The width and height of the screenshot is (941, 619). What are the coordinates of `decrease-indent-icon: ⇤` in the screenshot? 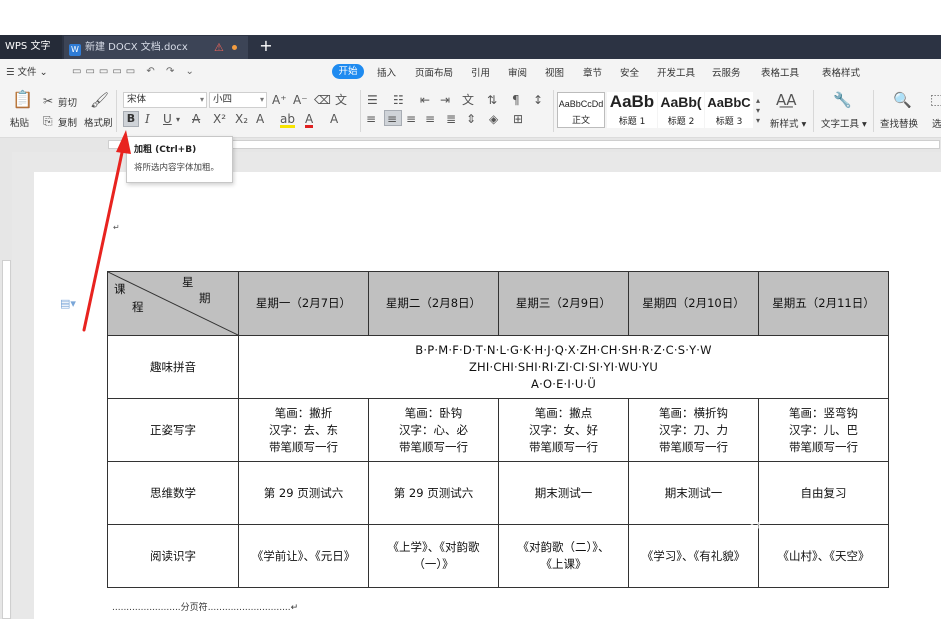 It's located at (425, 100).